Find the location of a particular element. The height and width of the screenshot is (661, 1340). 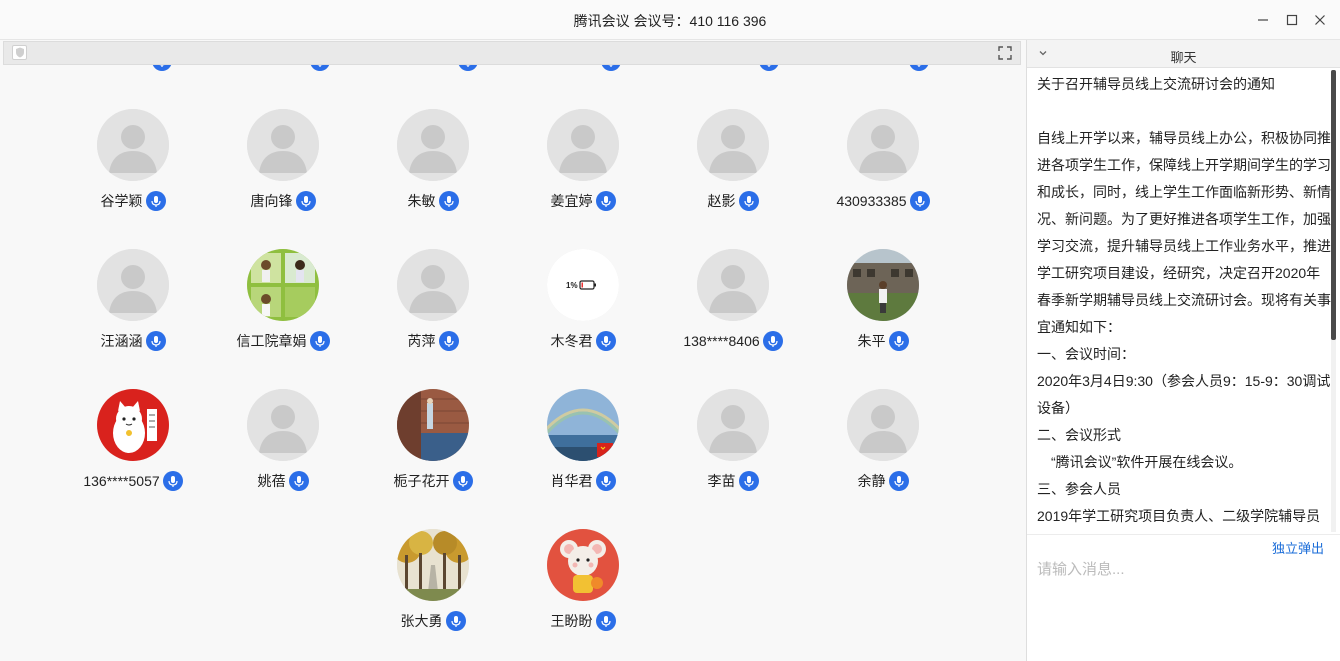

minimize-button is located at coordinates (1263, 20).